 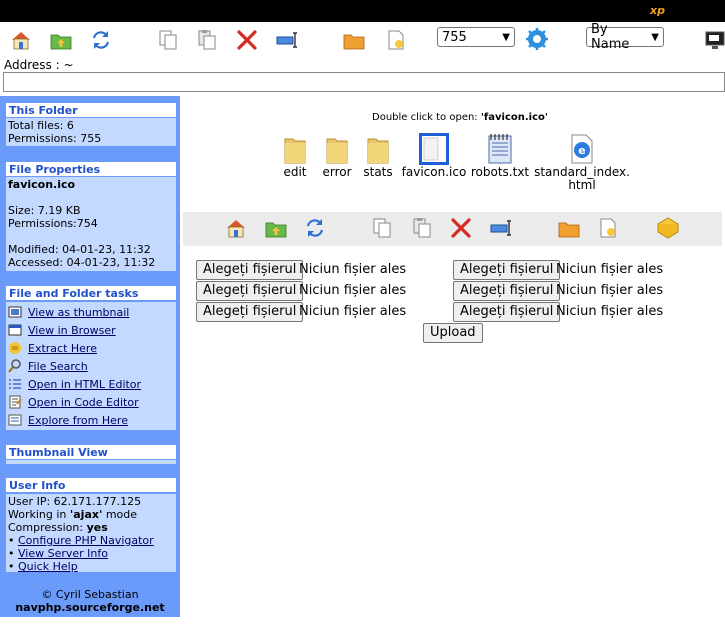 I want to click on thumbnail-view-panel, so click(x=91, y=462).